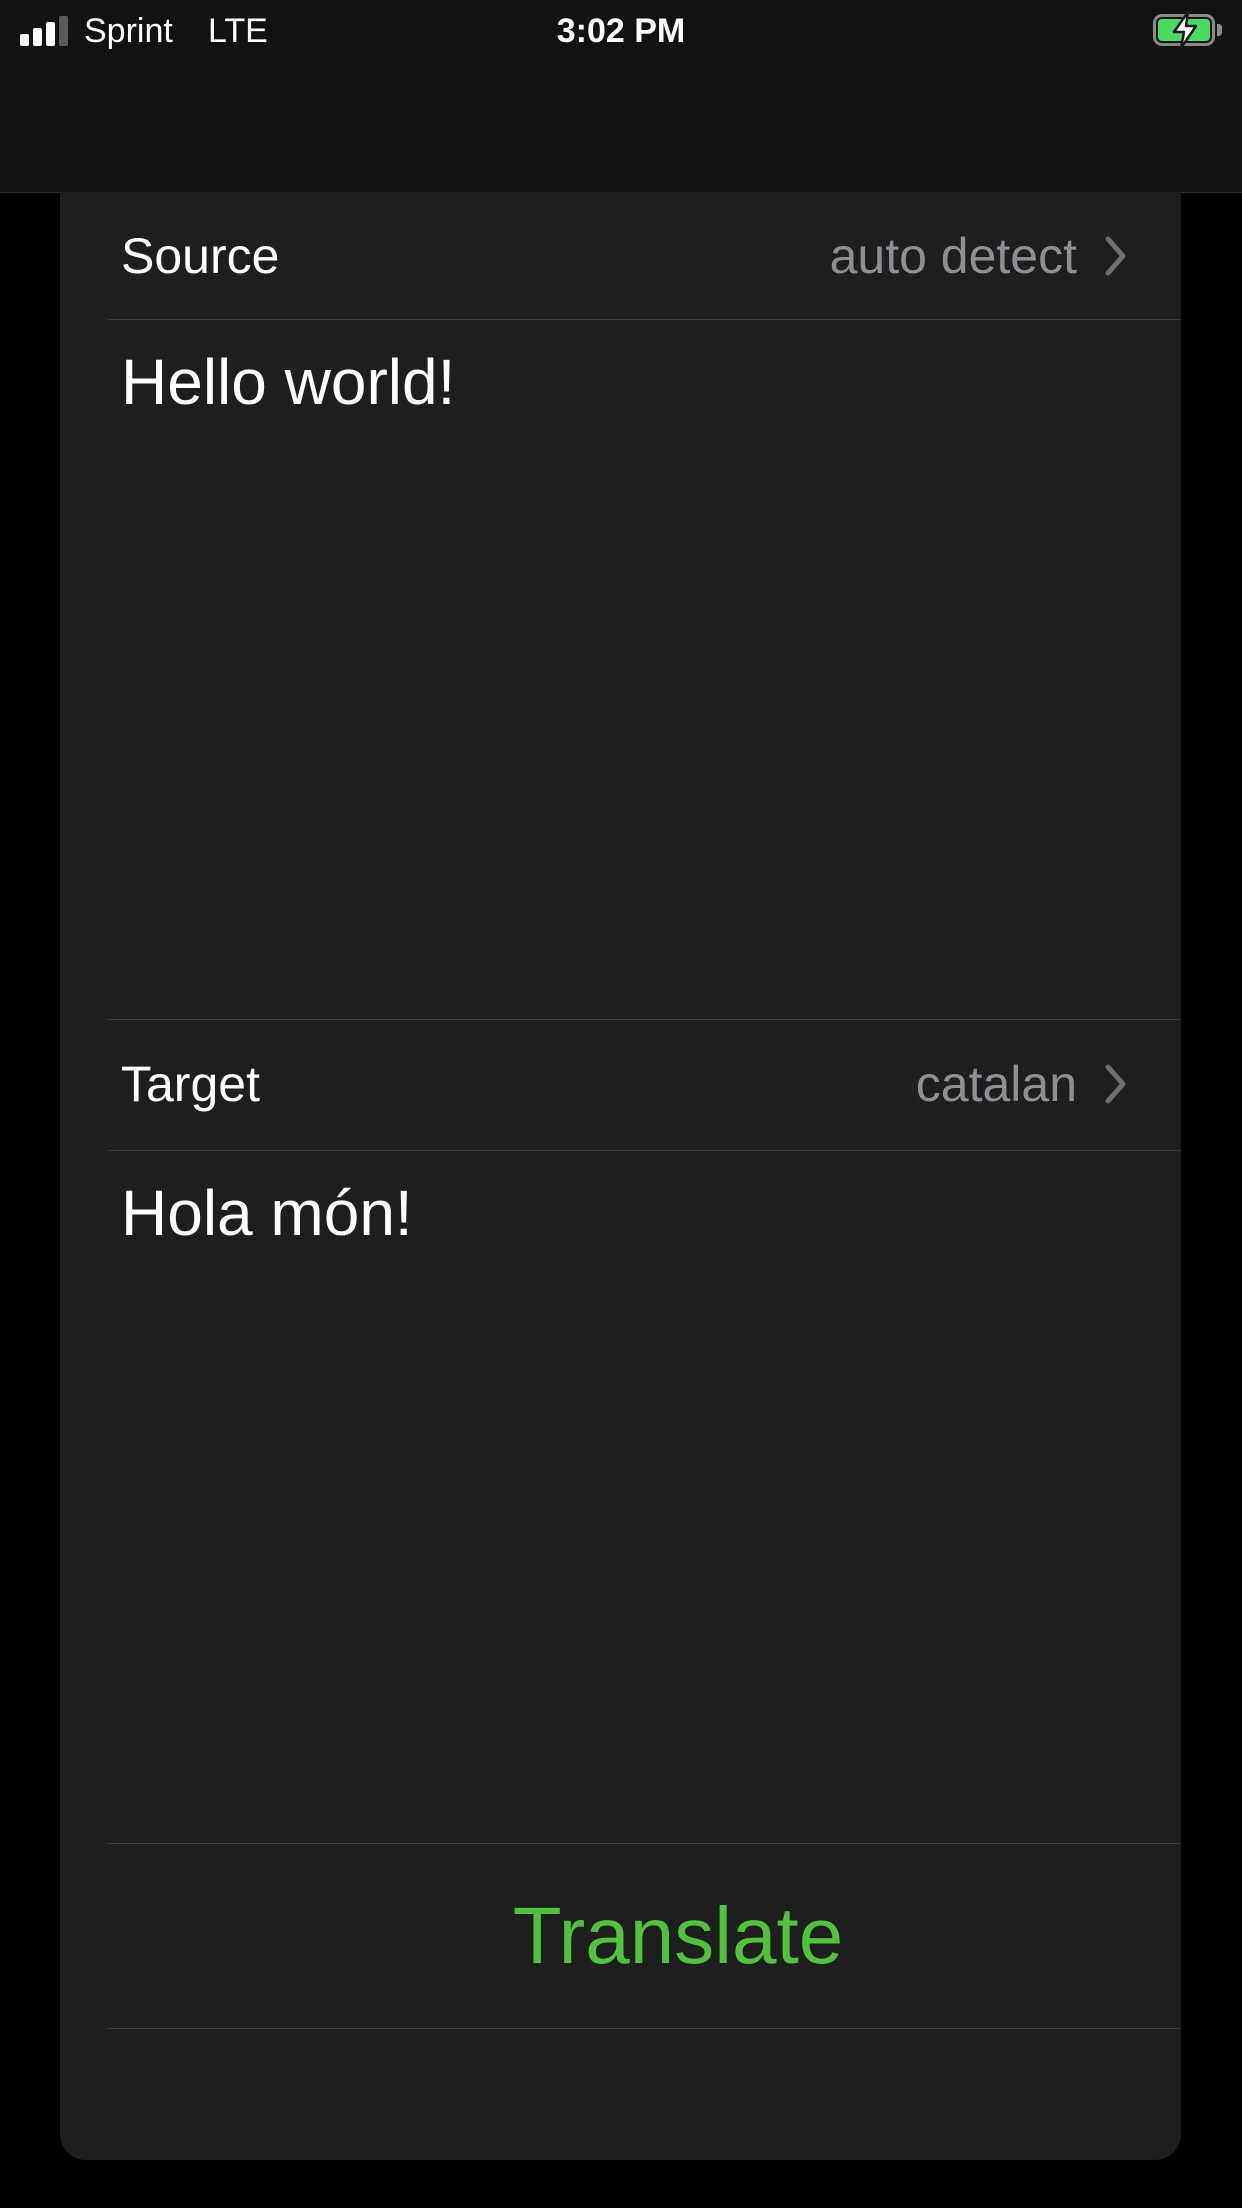  Describe the element at coordinates (190, 1084) in the screenshot. I see `target-label: Target` at that location.